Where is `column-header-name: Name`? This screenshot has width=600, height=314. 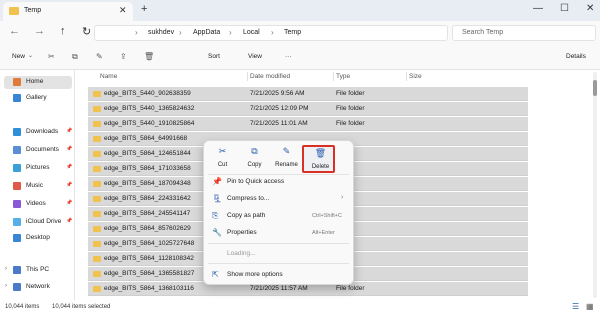
column-header-name: Name is located at coordinates (108, 76).